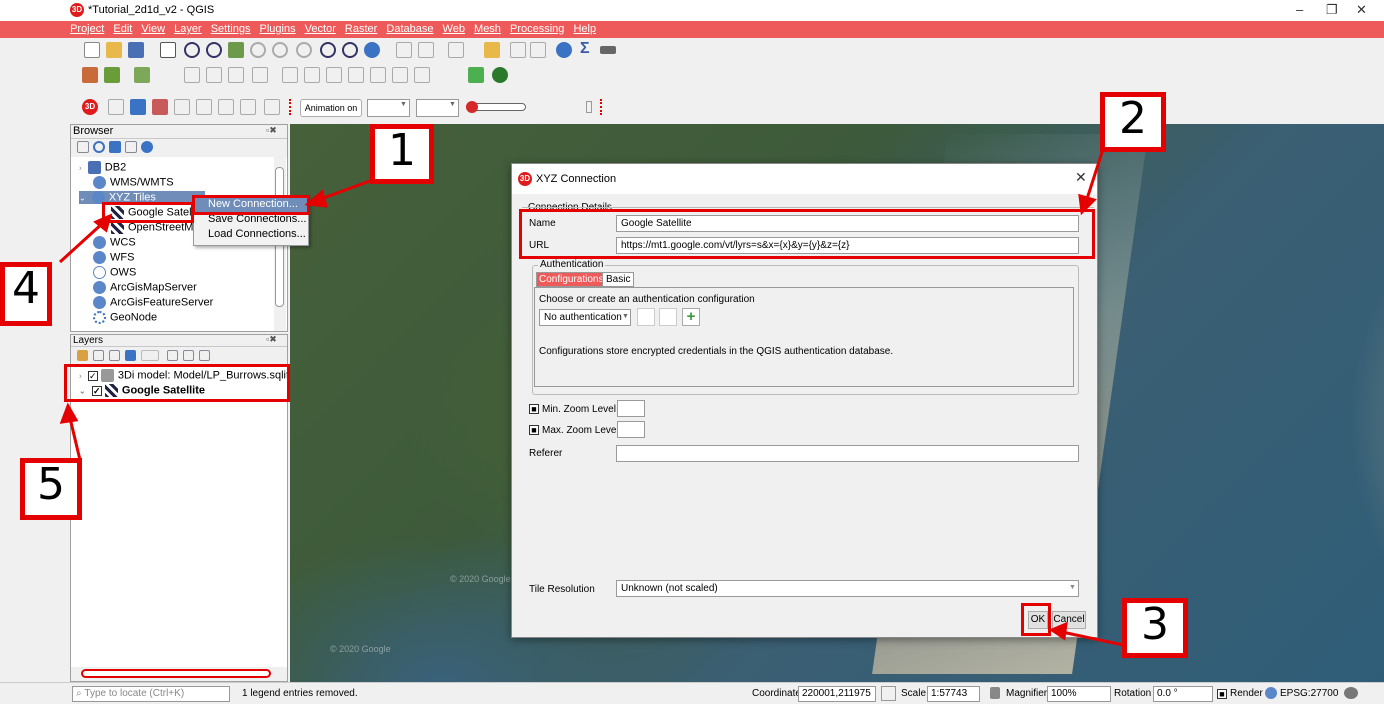 The image size is (1384, 704). I want to click on crs-label: EPSG:27700, so click(1309, 693).